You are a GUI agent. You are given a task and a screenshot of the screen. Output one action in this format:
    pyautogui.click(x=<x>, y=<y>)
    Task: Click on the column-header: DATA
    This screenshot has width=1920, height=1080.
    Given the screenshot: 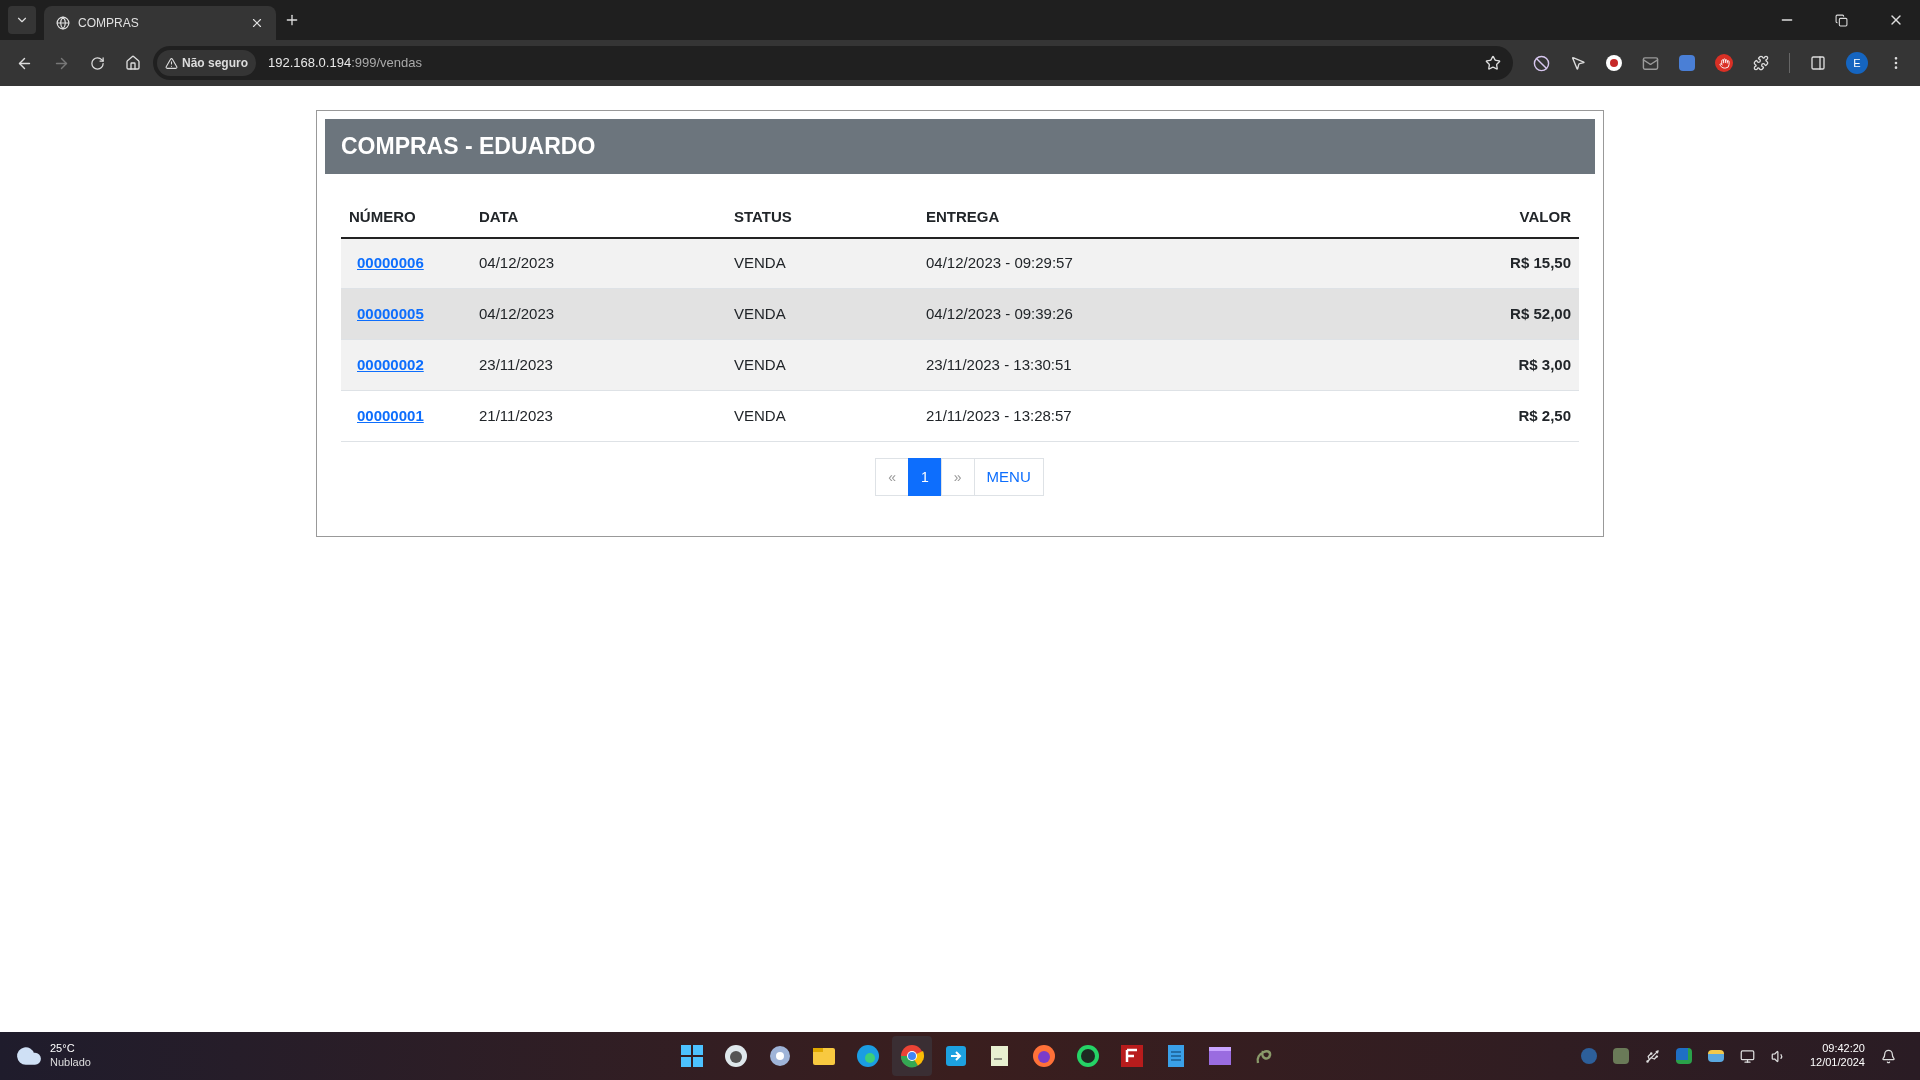 What is the action you would take?
    pyautogui.click(x=499, y=216)
    